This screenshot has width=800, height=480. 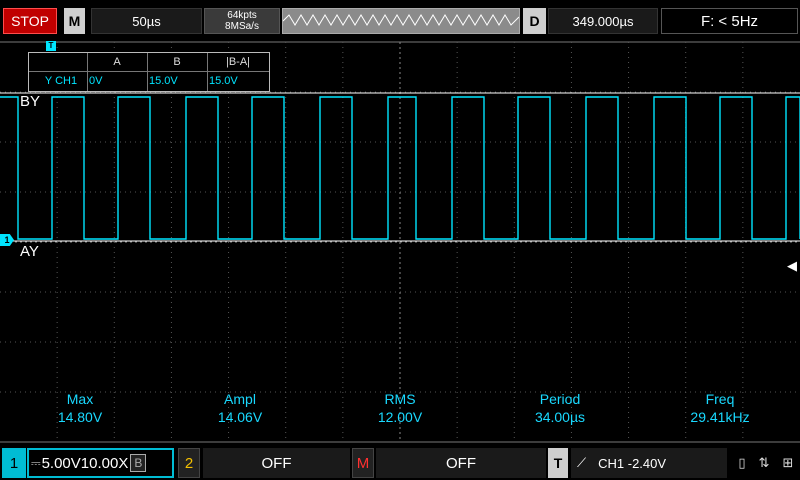 I want to click on math-key: M, so click(x=363, y=463).